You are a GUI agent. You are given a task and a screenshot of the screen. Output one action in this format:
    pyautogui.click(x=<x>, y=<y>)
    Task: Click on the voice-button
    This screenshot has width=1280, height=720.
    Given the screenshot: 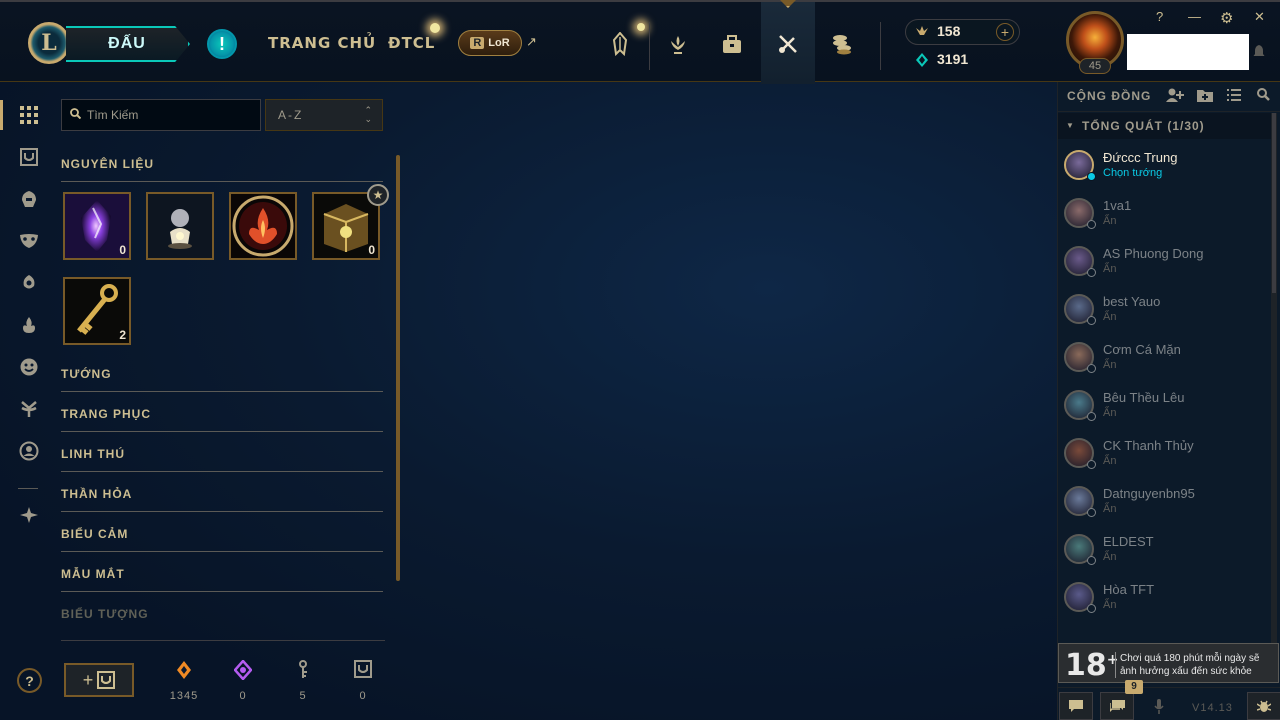 What is the action you would take?
    pyautogui.click(x=1159, y=706)
    